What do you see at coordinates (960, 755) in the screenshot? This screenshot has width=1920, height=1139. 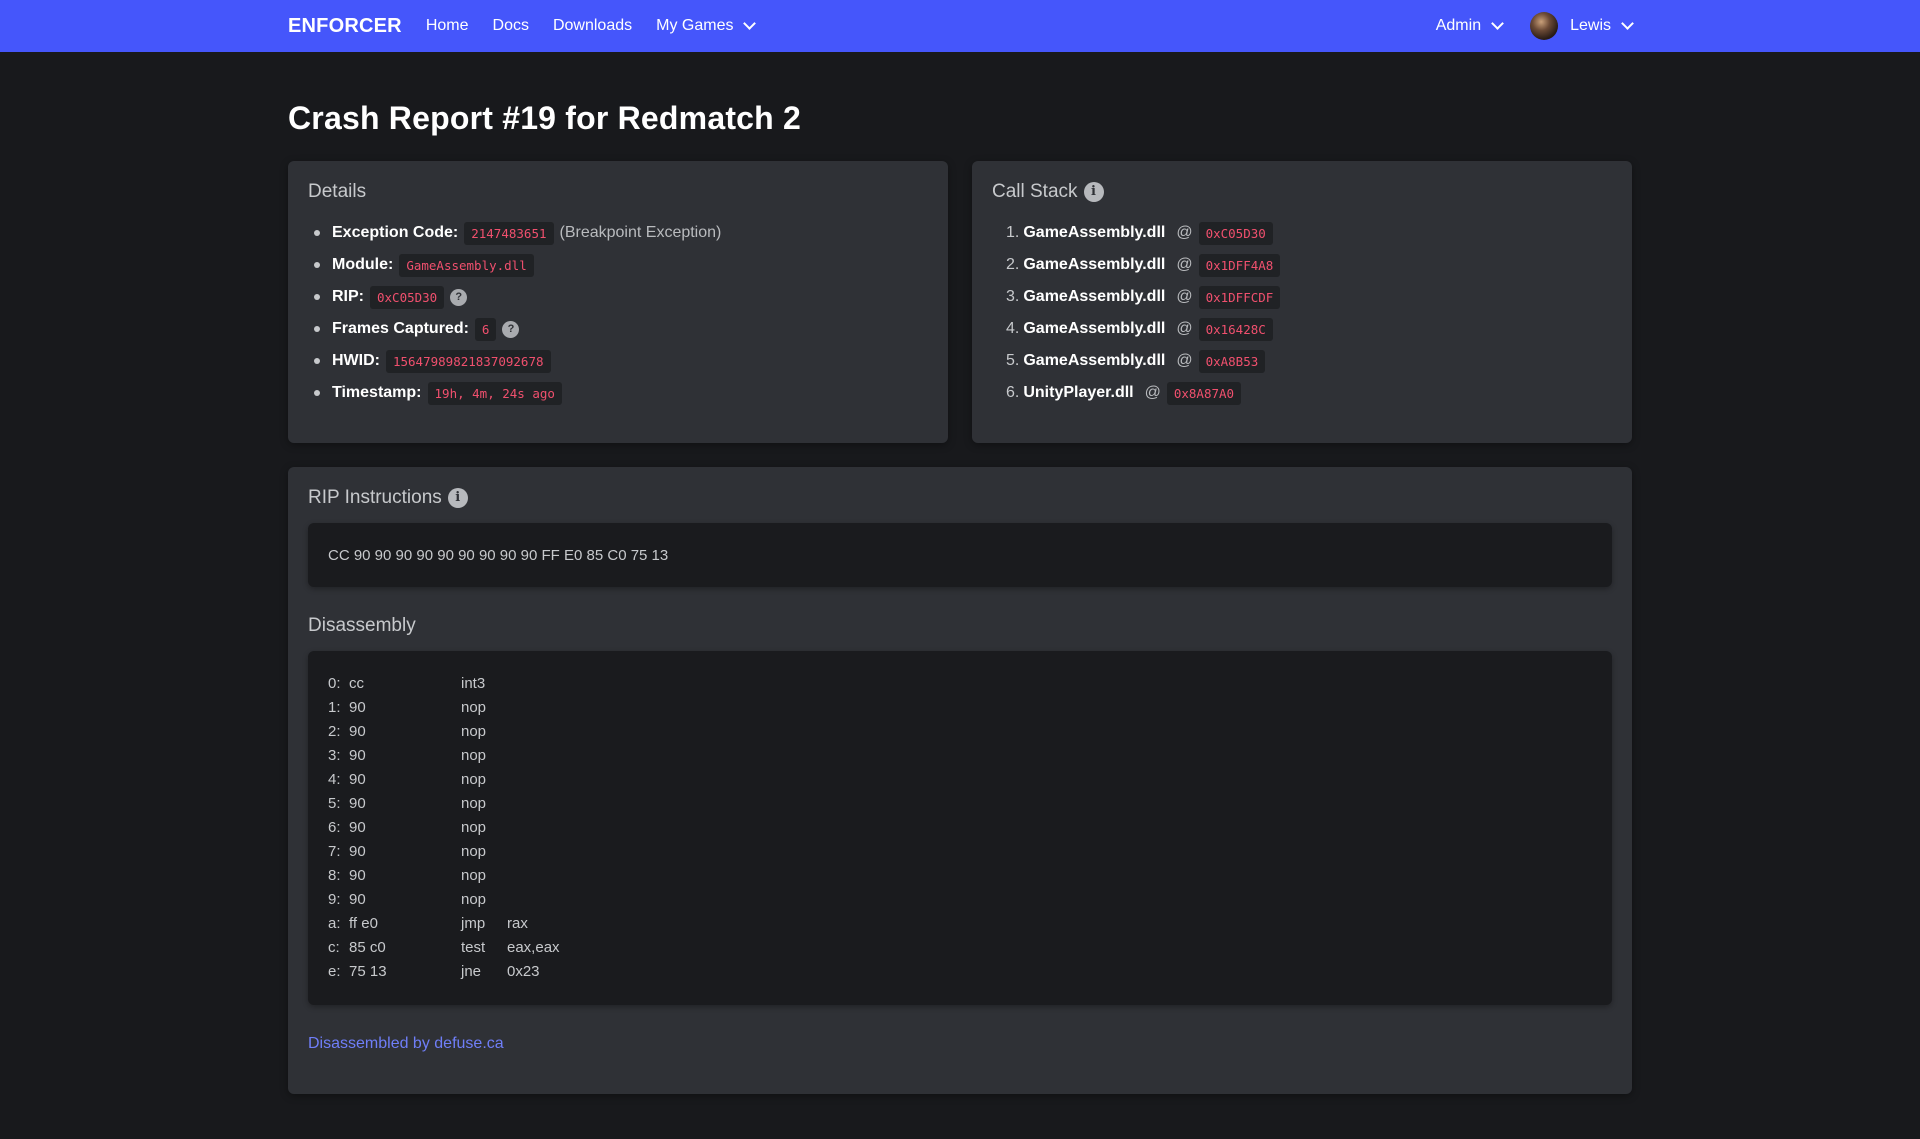 I see `disassembly-line: 3: 90 nop` at bounding box center [960, 755].